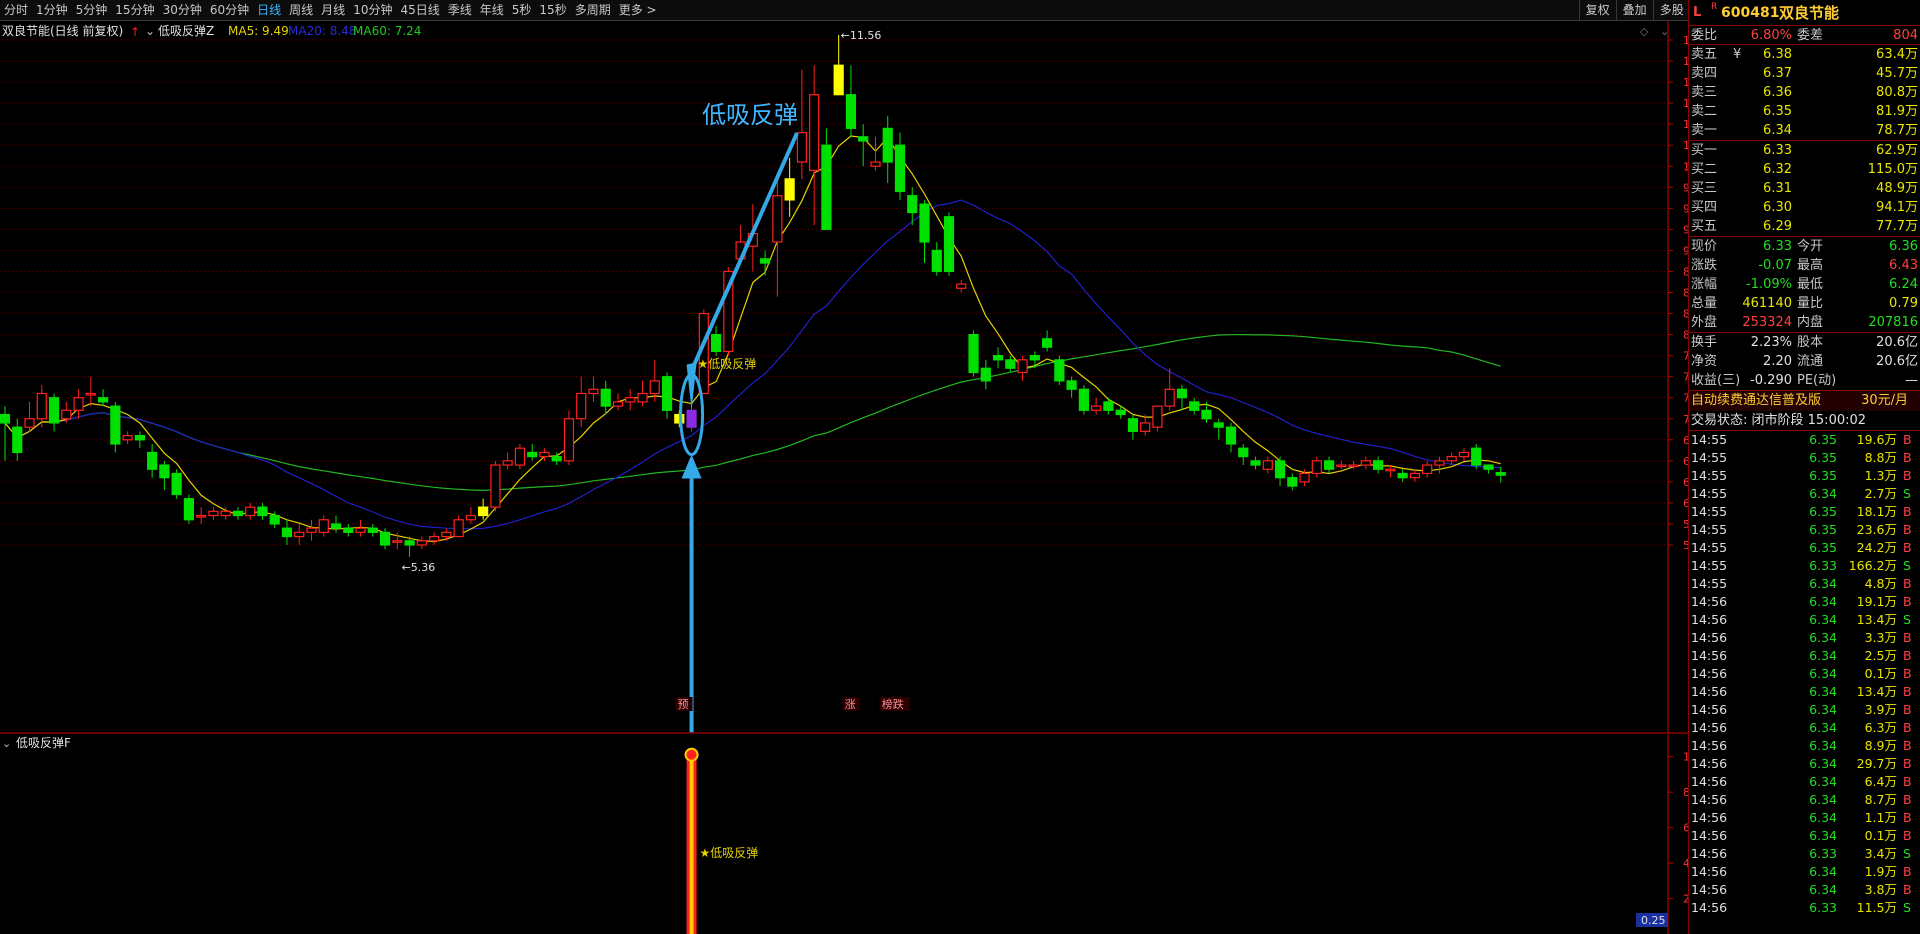 Image resolution: width=1920 pixels, height=934 pixels. I want to click on ask-price: 6.34, so click(1777, 130).